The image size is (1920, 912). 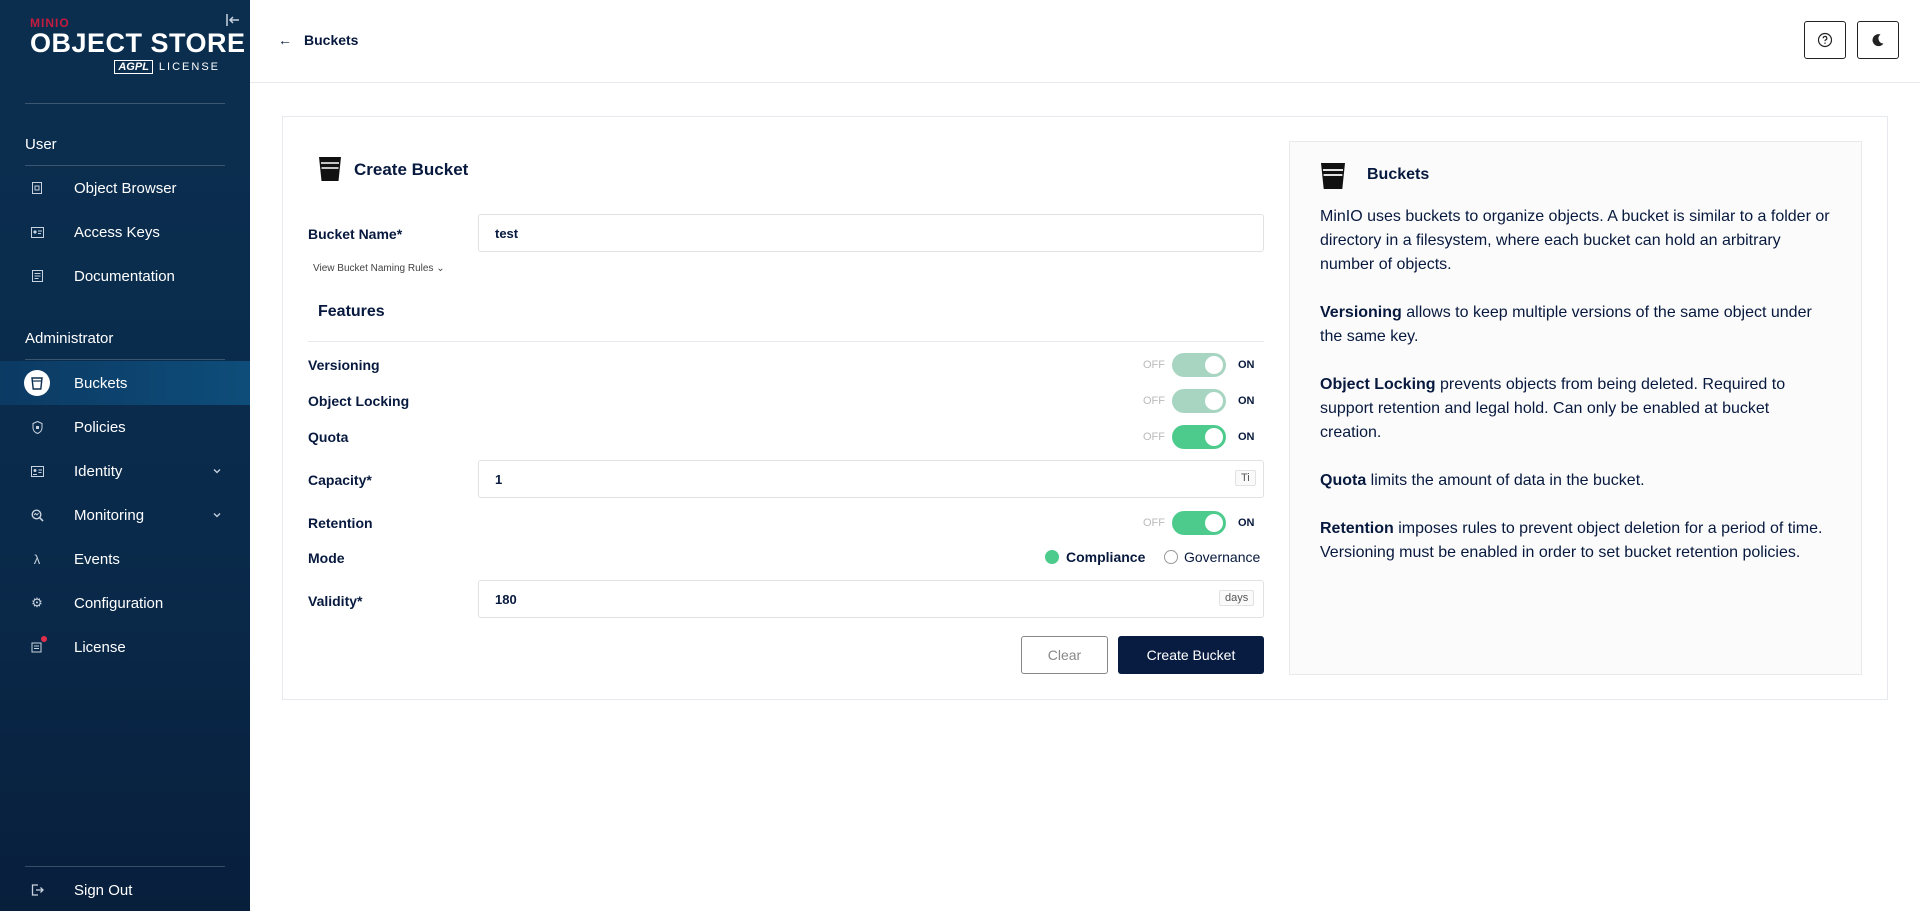 I want to click on retention-off-label: OFF, so click(x=1154, y=523).